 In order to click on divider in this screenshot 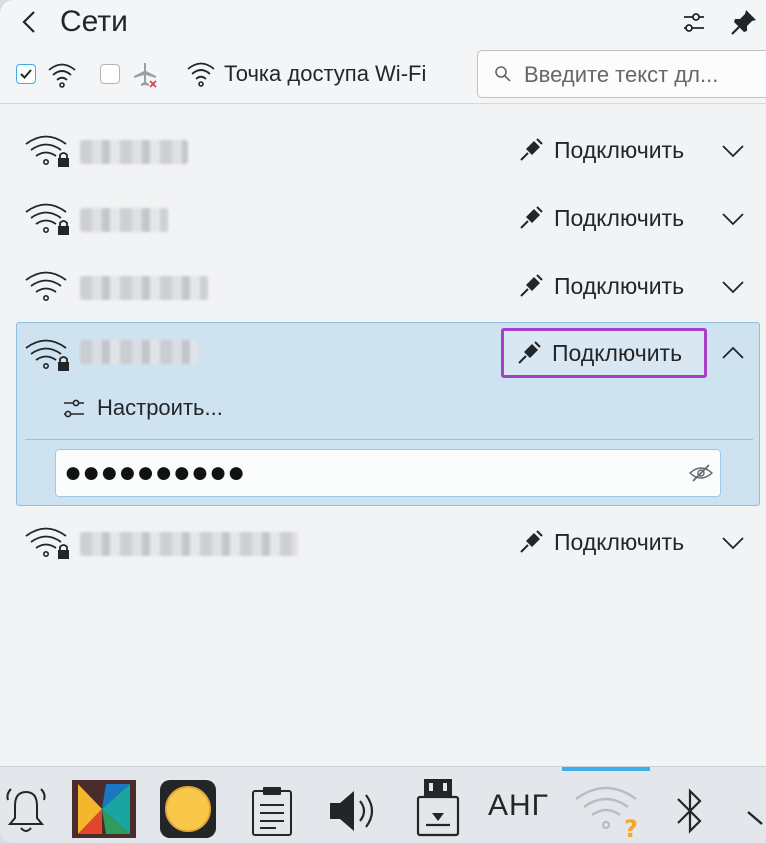, I will do `click(389, 439)`.